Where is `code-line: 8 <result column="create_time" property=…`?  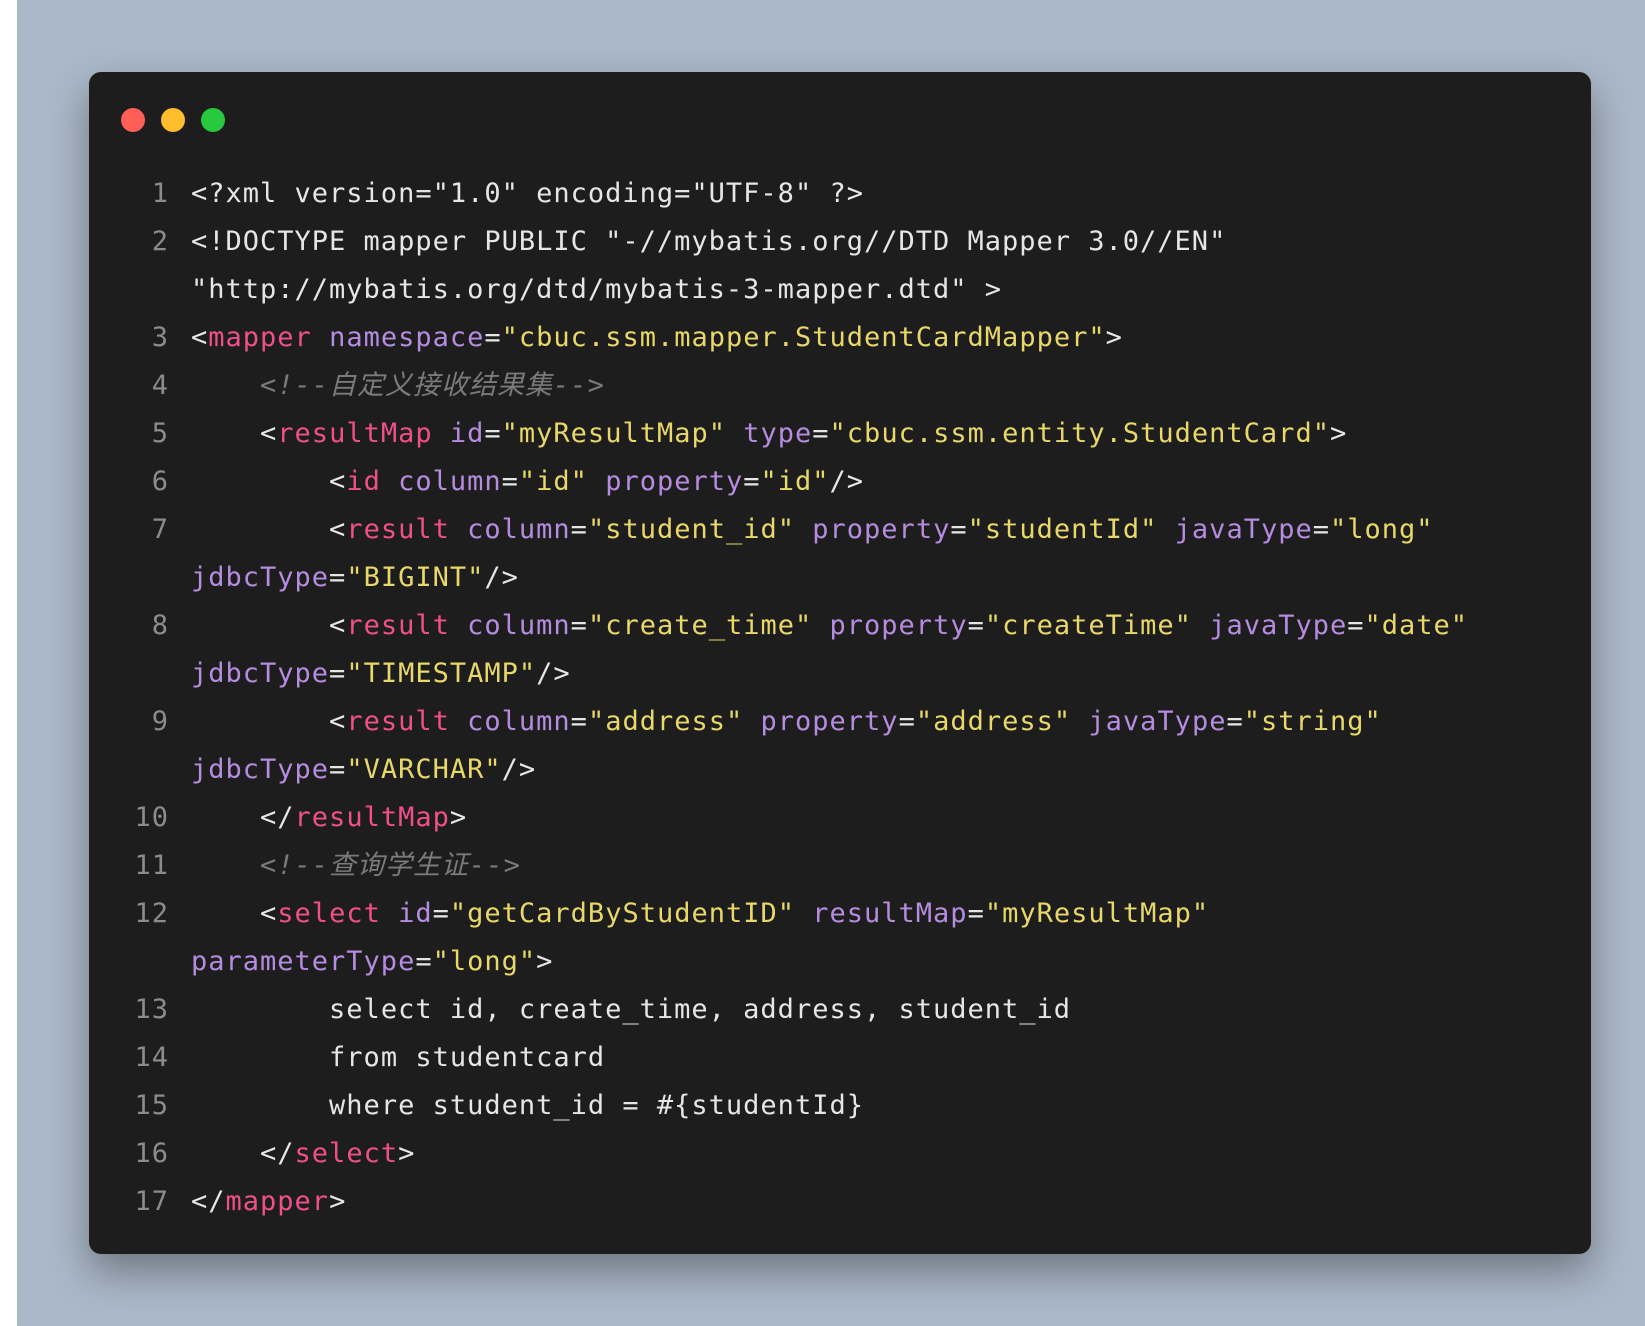
code-line: 8 <result column="create_time" property=… is located at coordinates (840, 626).